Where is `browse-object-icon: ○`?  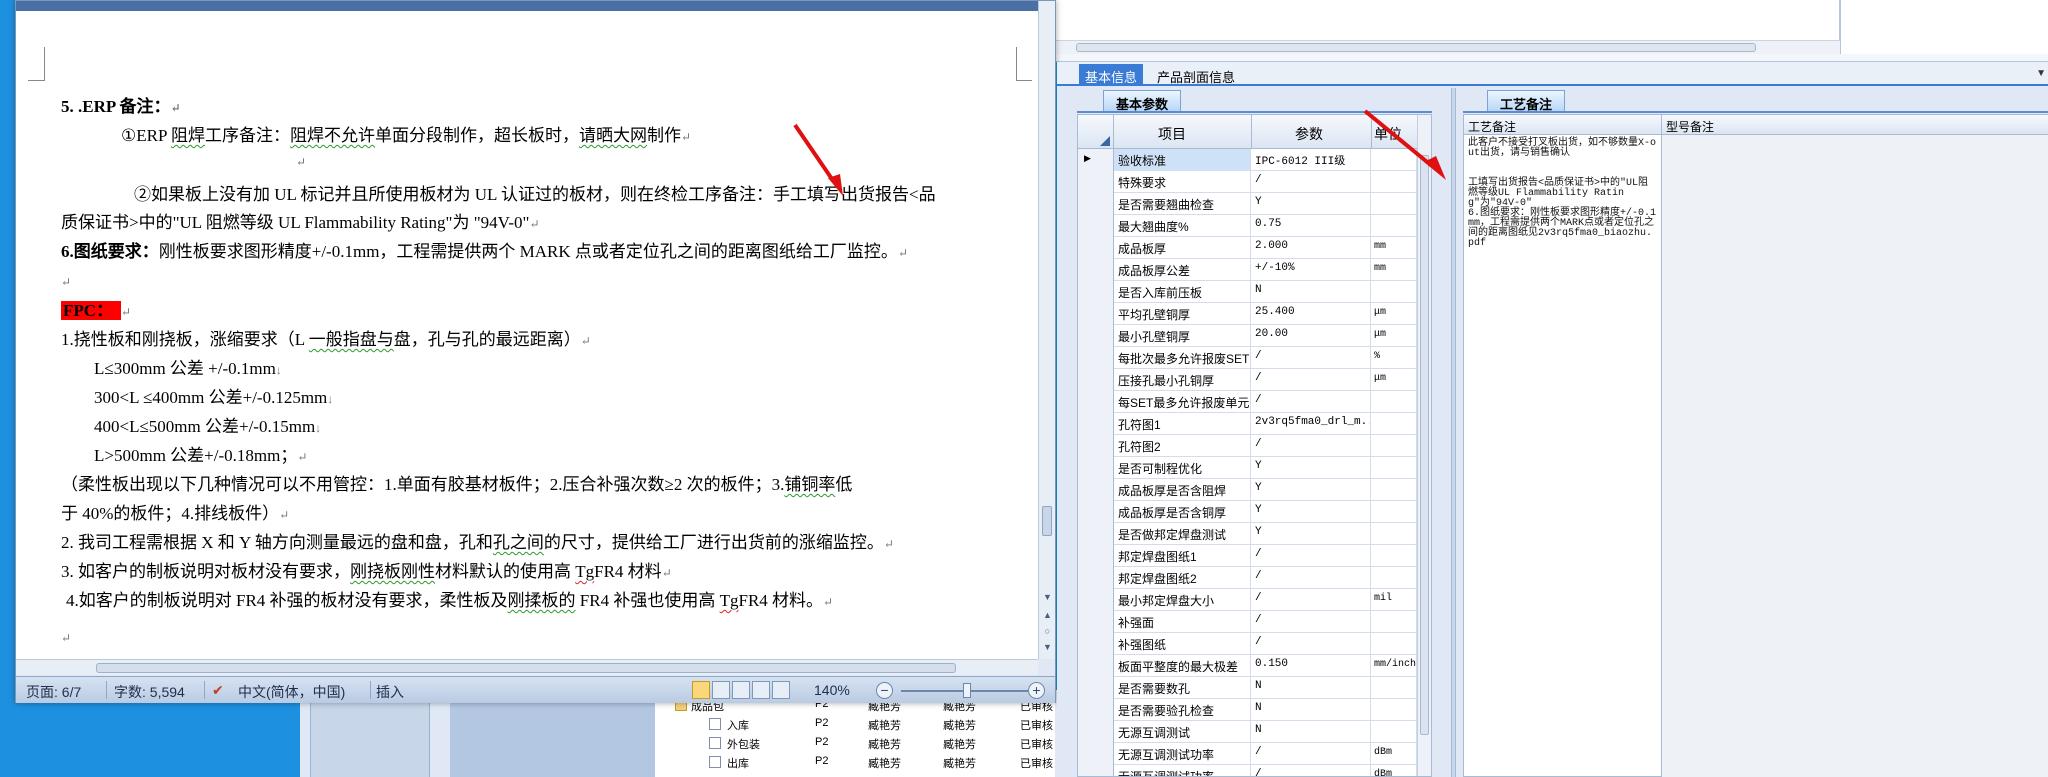
browse-object-icon: ○ is located at coordinates (1047, 631).